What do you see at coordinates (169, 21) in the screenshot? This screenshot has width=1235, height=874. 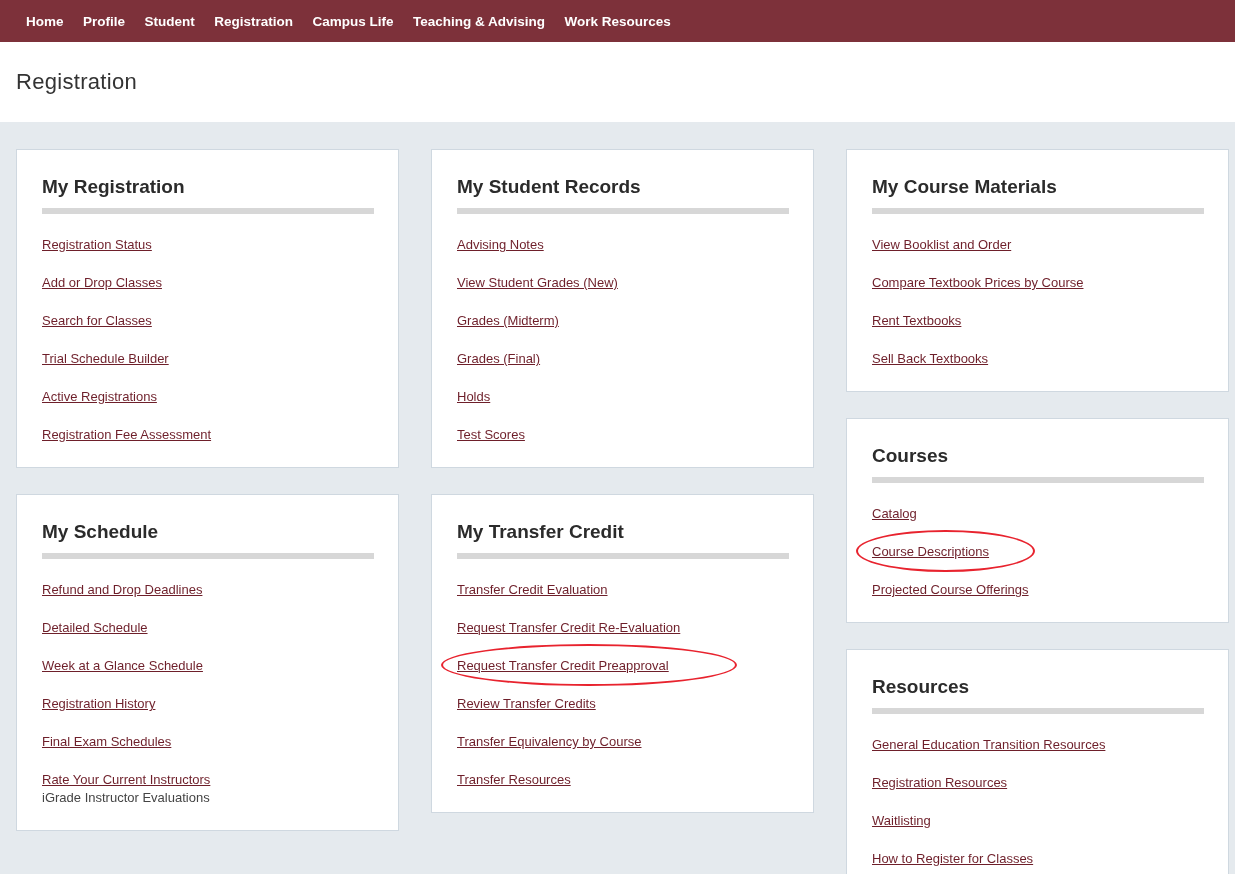 I see `nav-link: Student` at bounding box center [169, 21].